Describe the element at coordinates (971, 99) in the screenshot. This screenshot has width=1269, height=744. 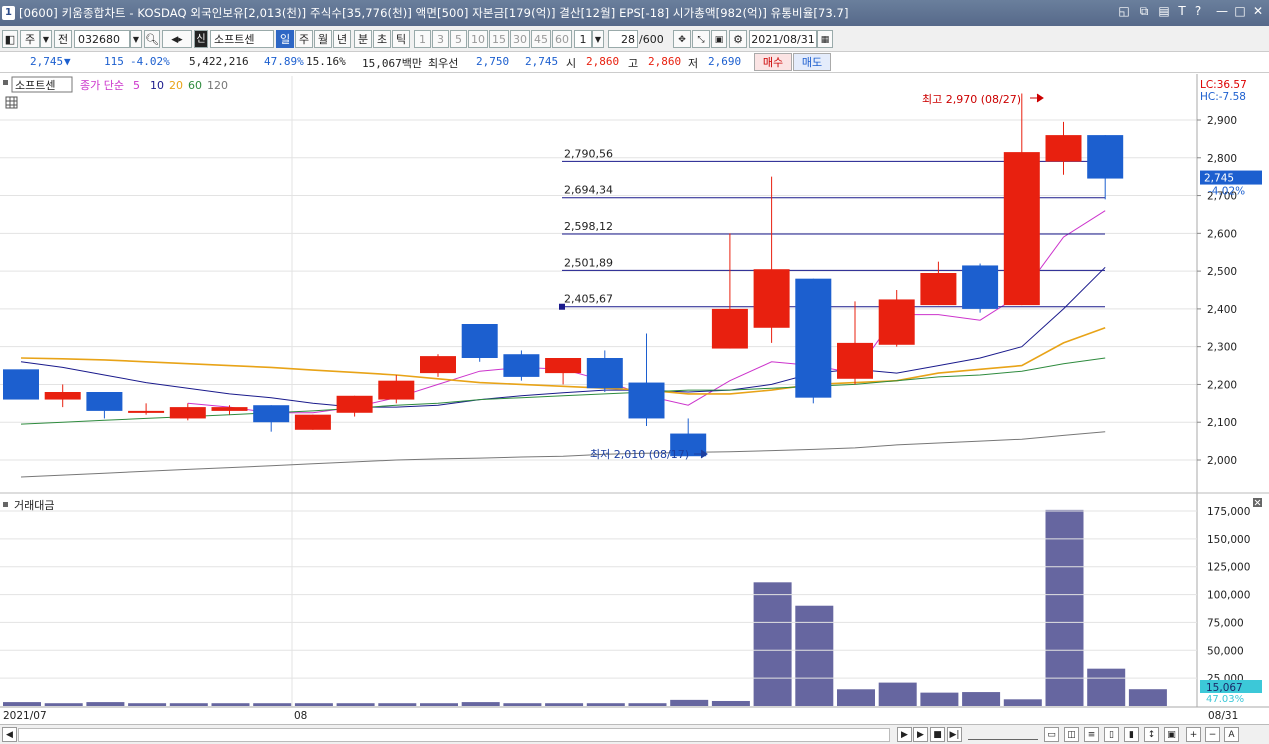
I see `high-annotation: 최고 2,970 (08/27)` at that location.